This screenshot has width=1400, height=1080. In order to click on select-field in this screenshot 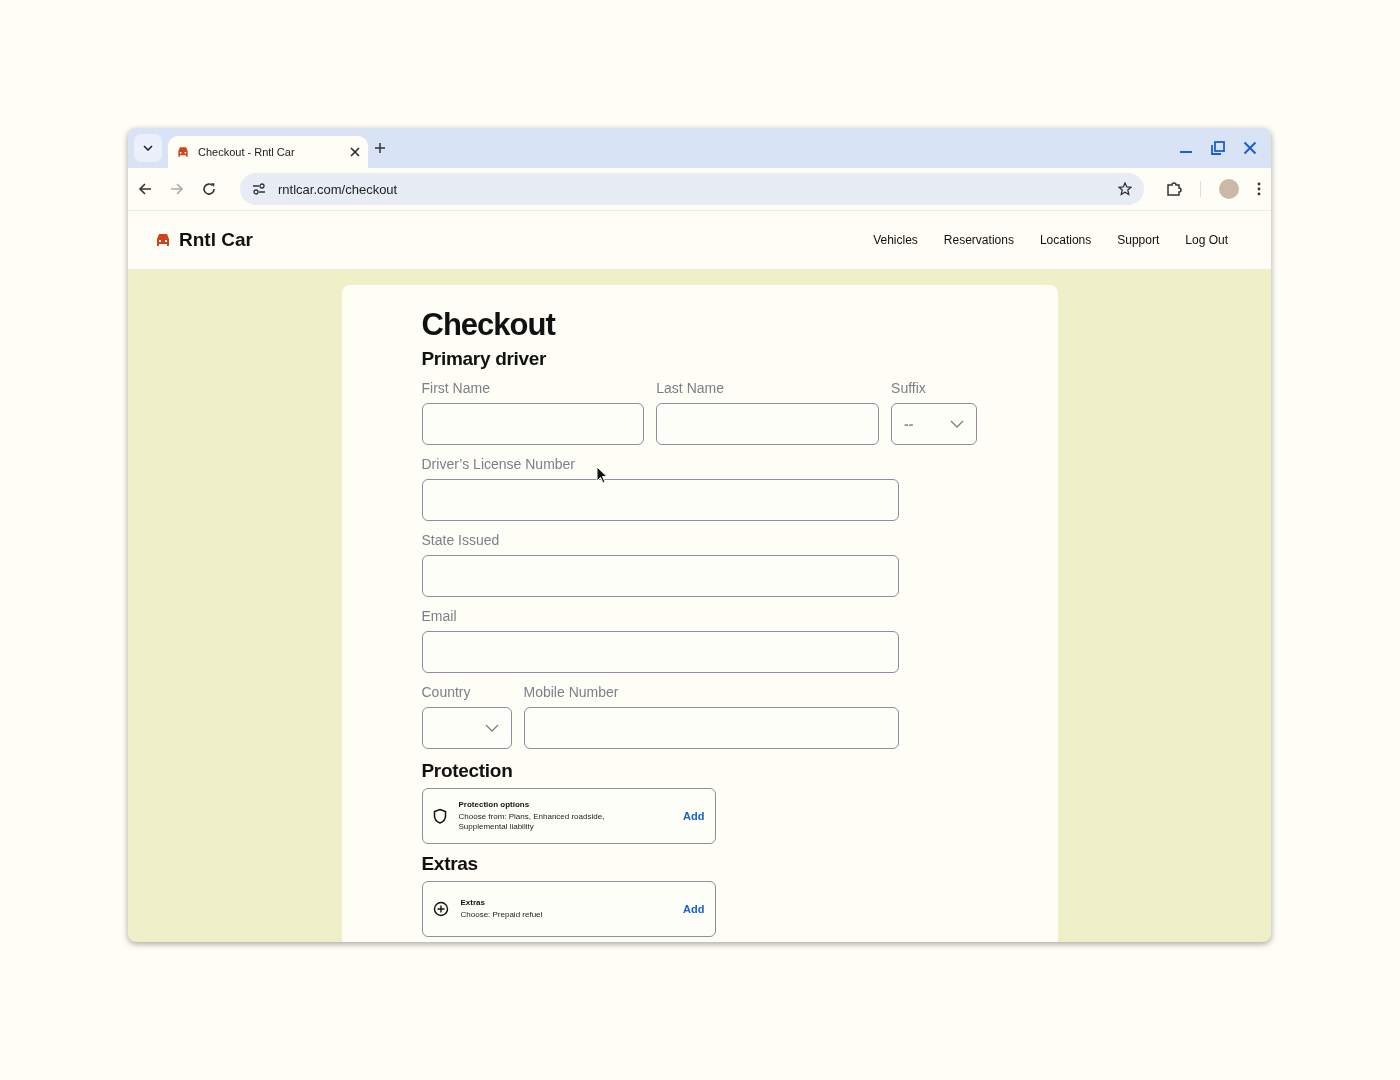, I will do `click(466, 728)`.